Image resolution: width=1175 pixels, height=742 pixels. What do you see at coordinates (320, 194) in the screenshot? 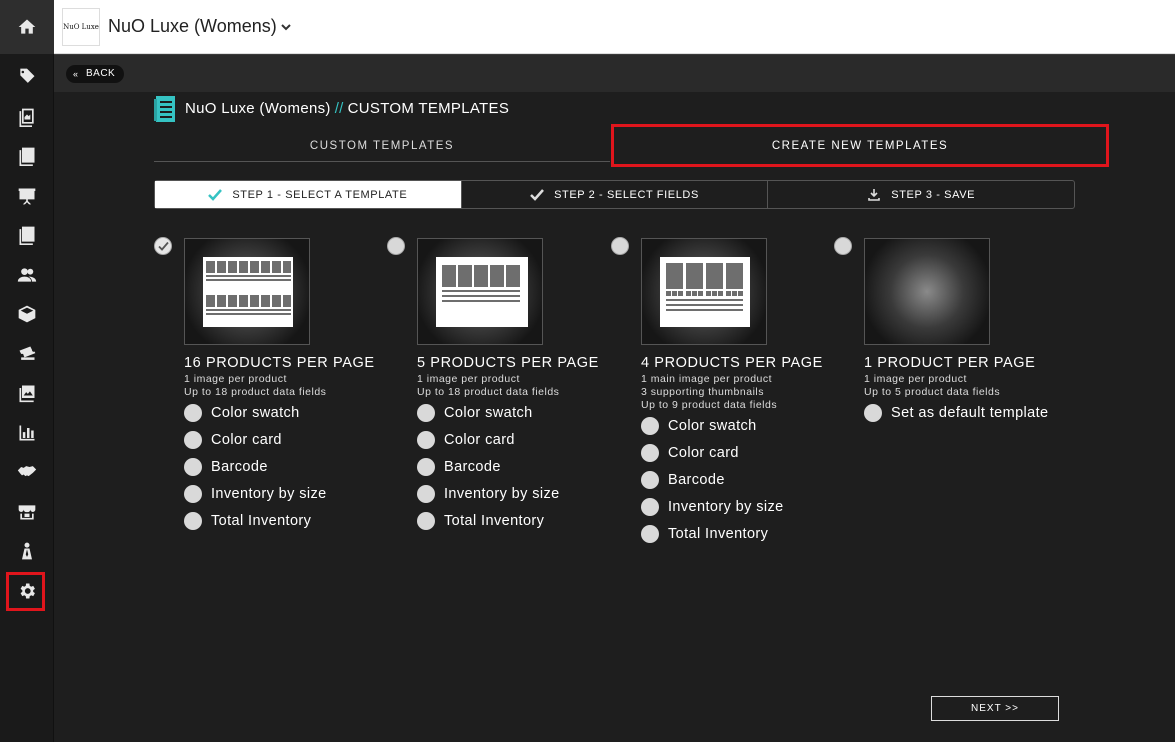
I see `step-1-label: STEP 1 - SELECT A TEMPLATE` at bounding box center [320, 194].